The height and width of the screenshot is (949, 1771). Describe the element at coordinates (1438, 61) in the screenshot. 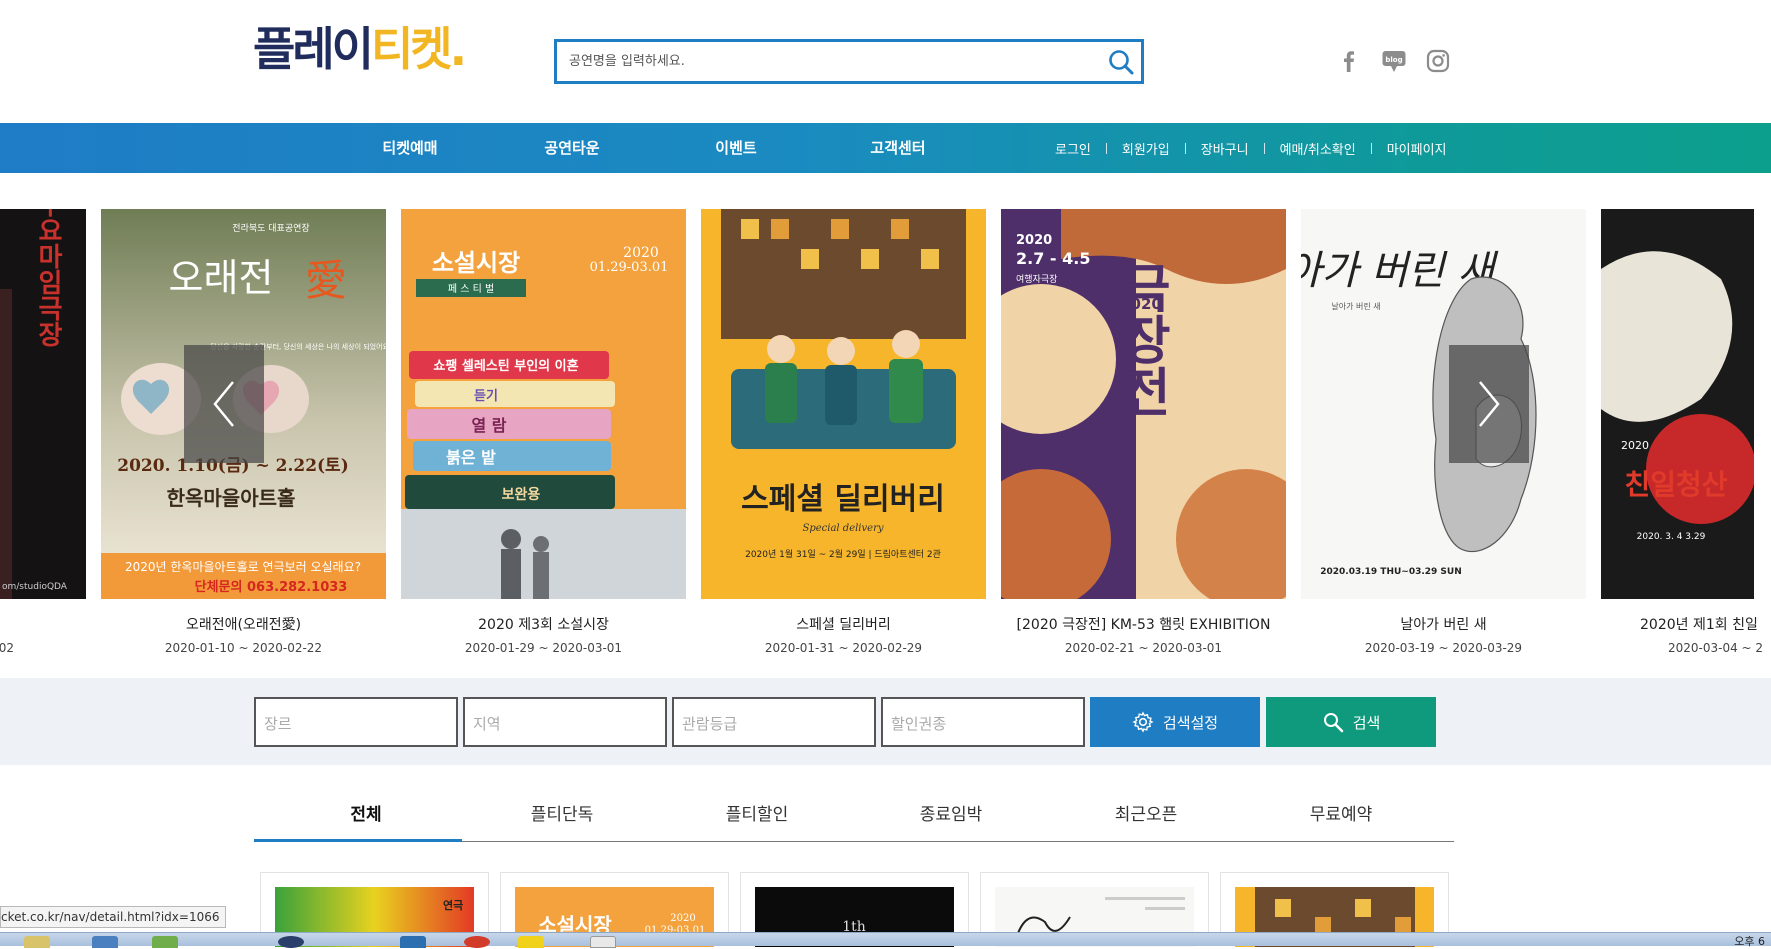

I see `instagram-icon` at that location.